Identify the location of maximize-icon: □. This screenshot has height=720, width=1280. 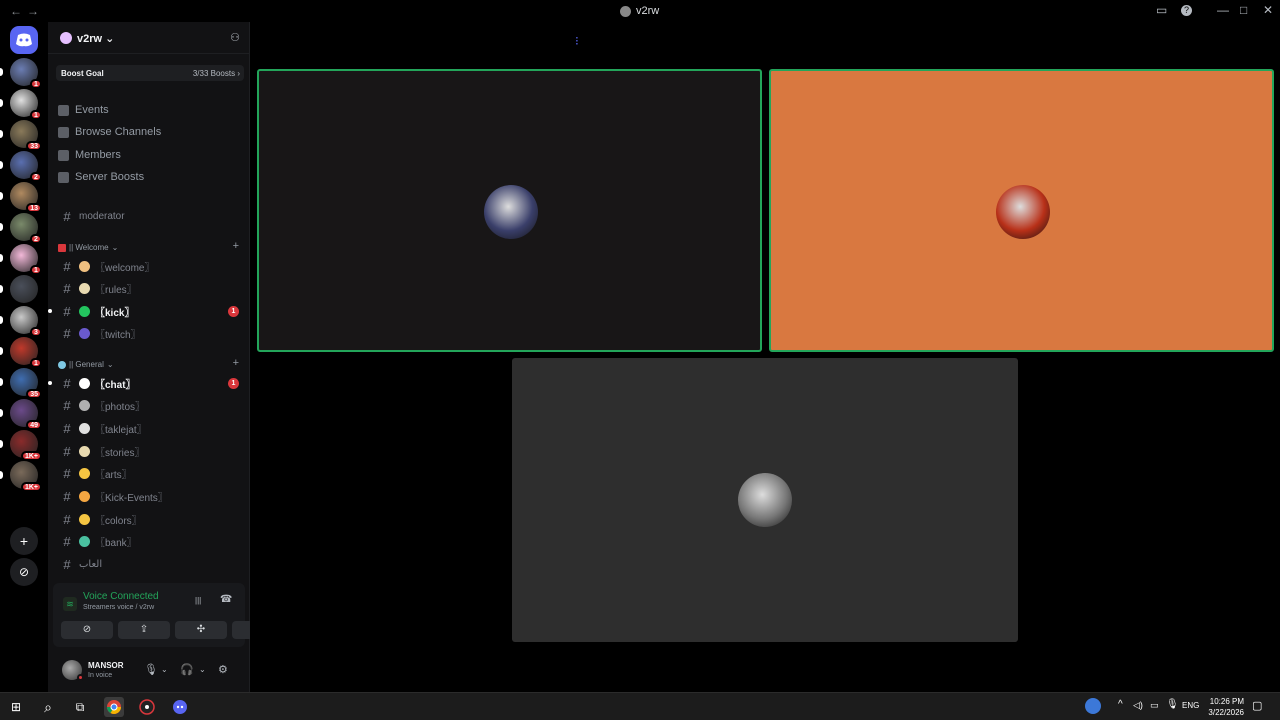
(1243, 10).